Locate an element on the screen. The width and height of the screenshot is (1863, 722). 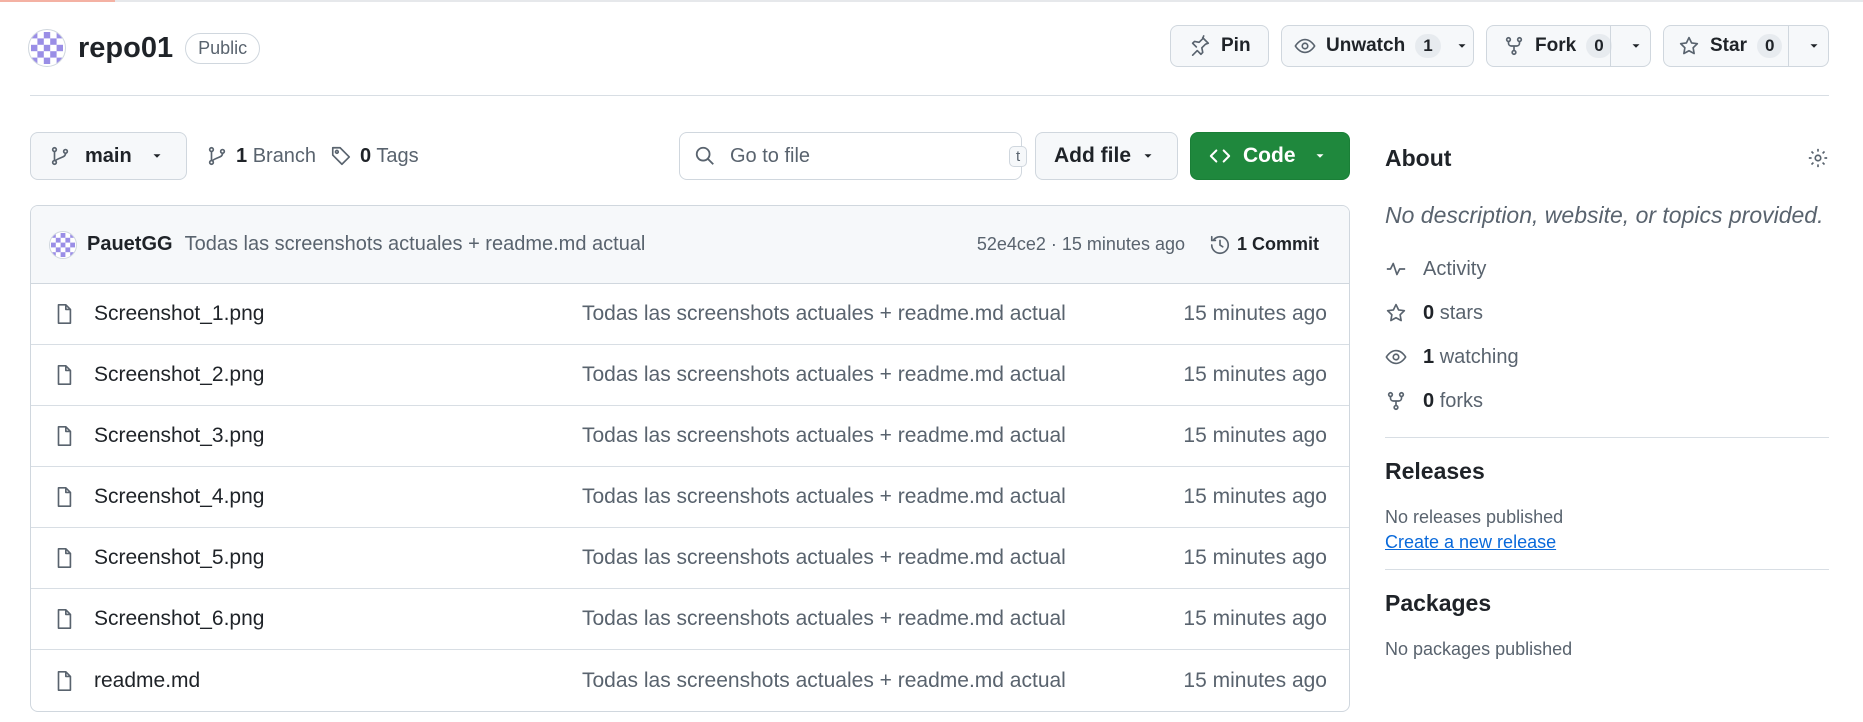
stars-link: 0 stars is located at coordinates (1607, 313).